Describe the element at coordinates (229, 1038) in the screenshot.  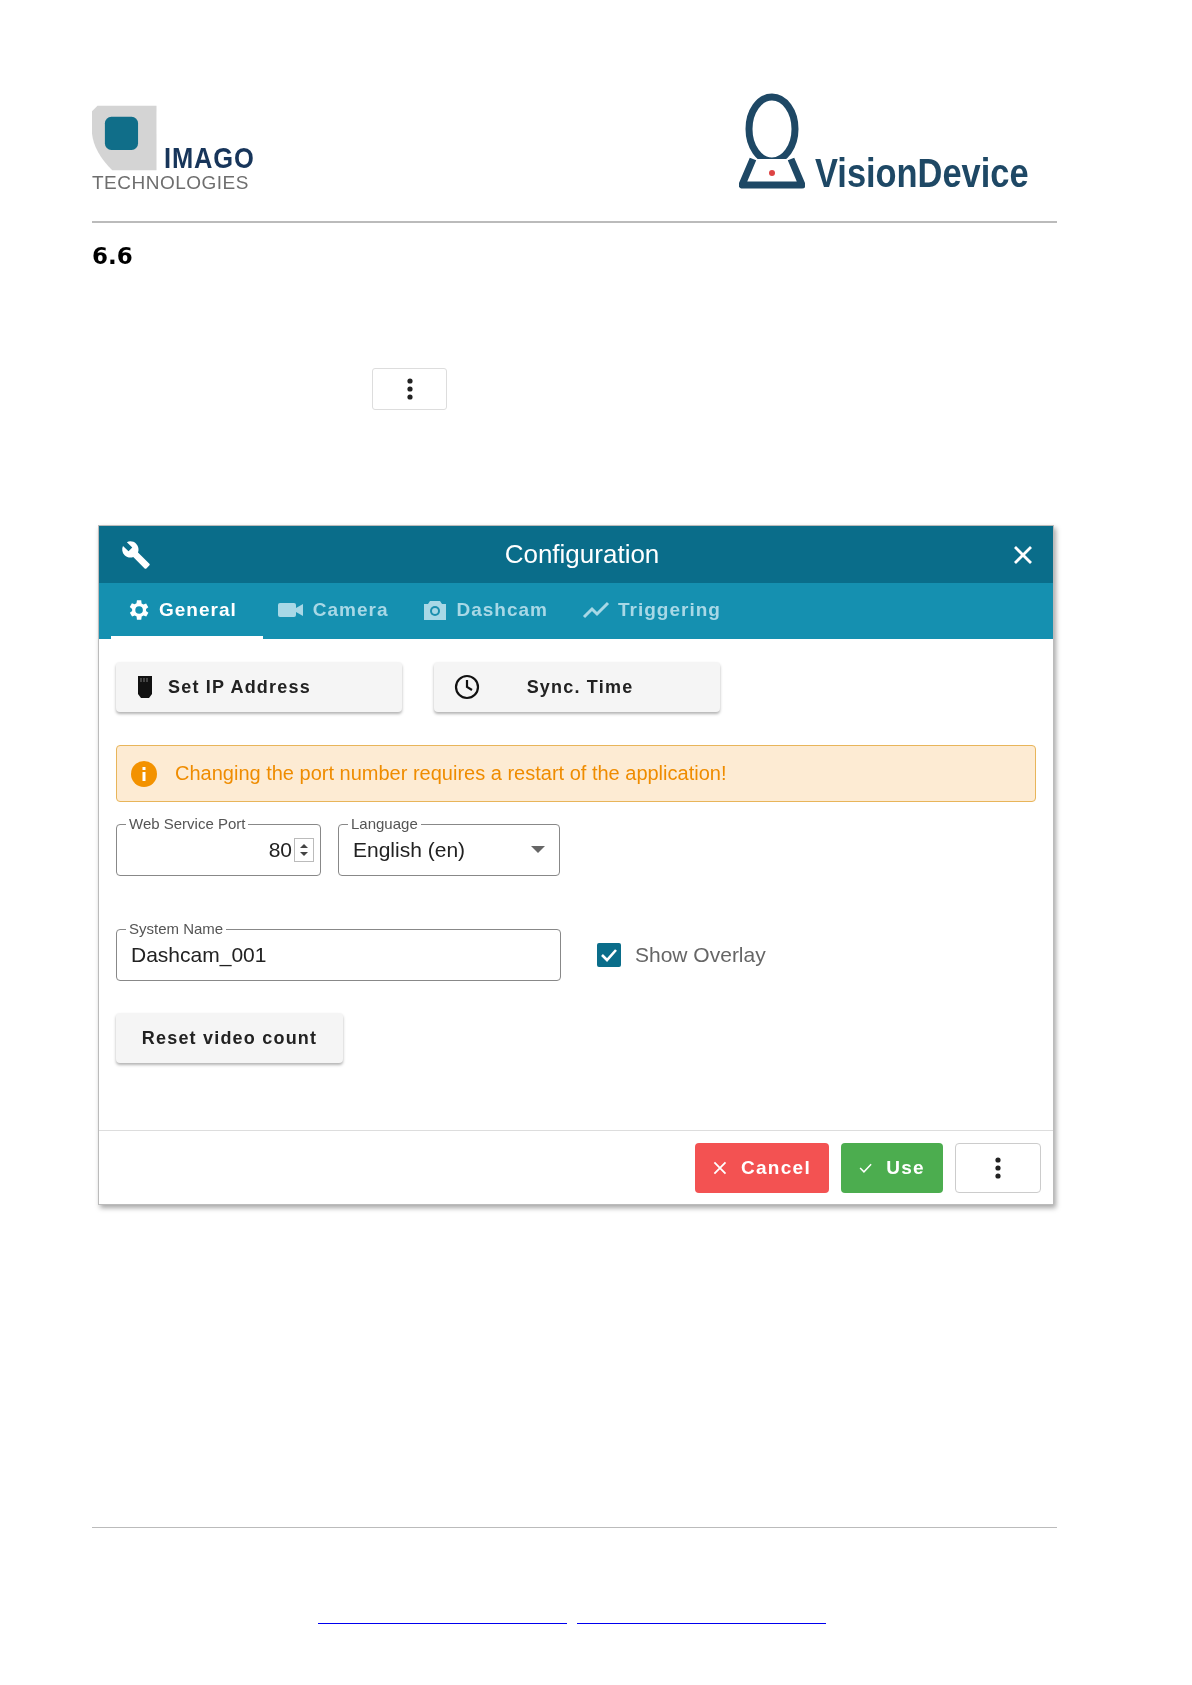
I see `reset-button: Reset video count` at that location.